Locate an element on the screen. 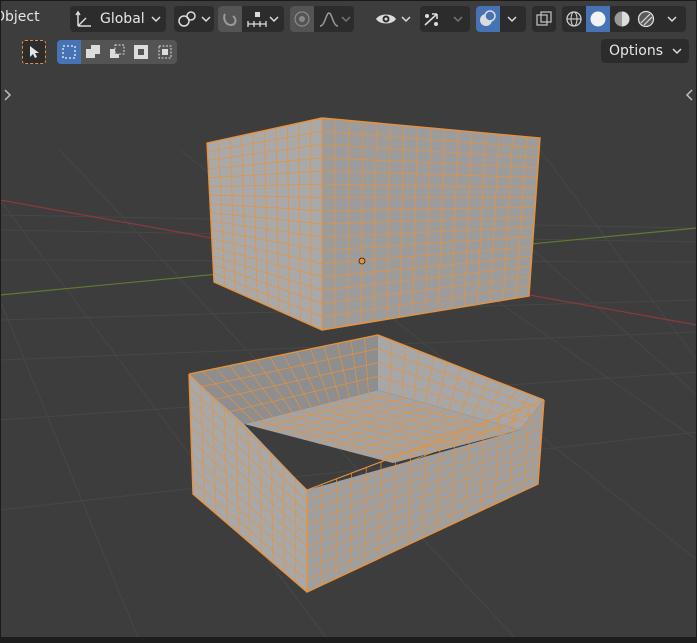 The height and width of the screenshot is (643, 697). overlay-toggle is located at coordinates (488, 19).